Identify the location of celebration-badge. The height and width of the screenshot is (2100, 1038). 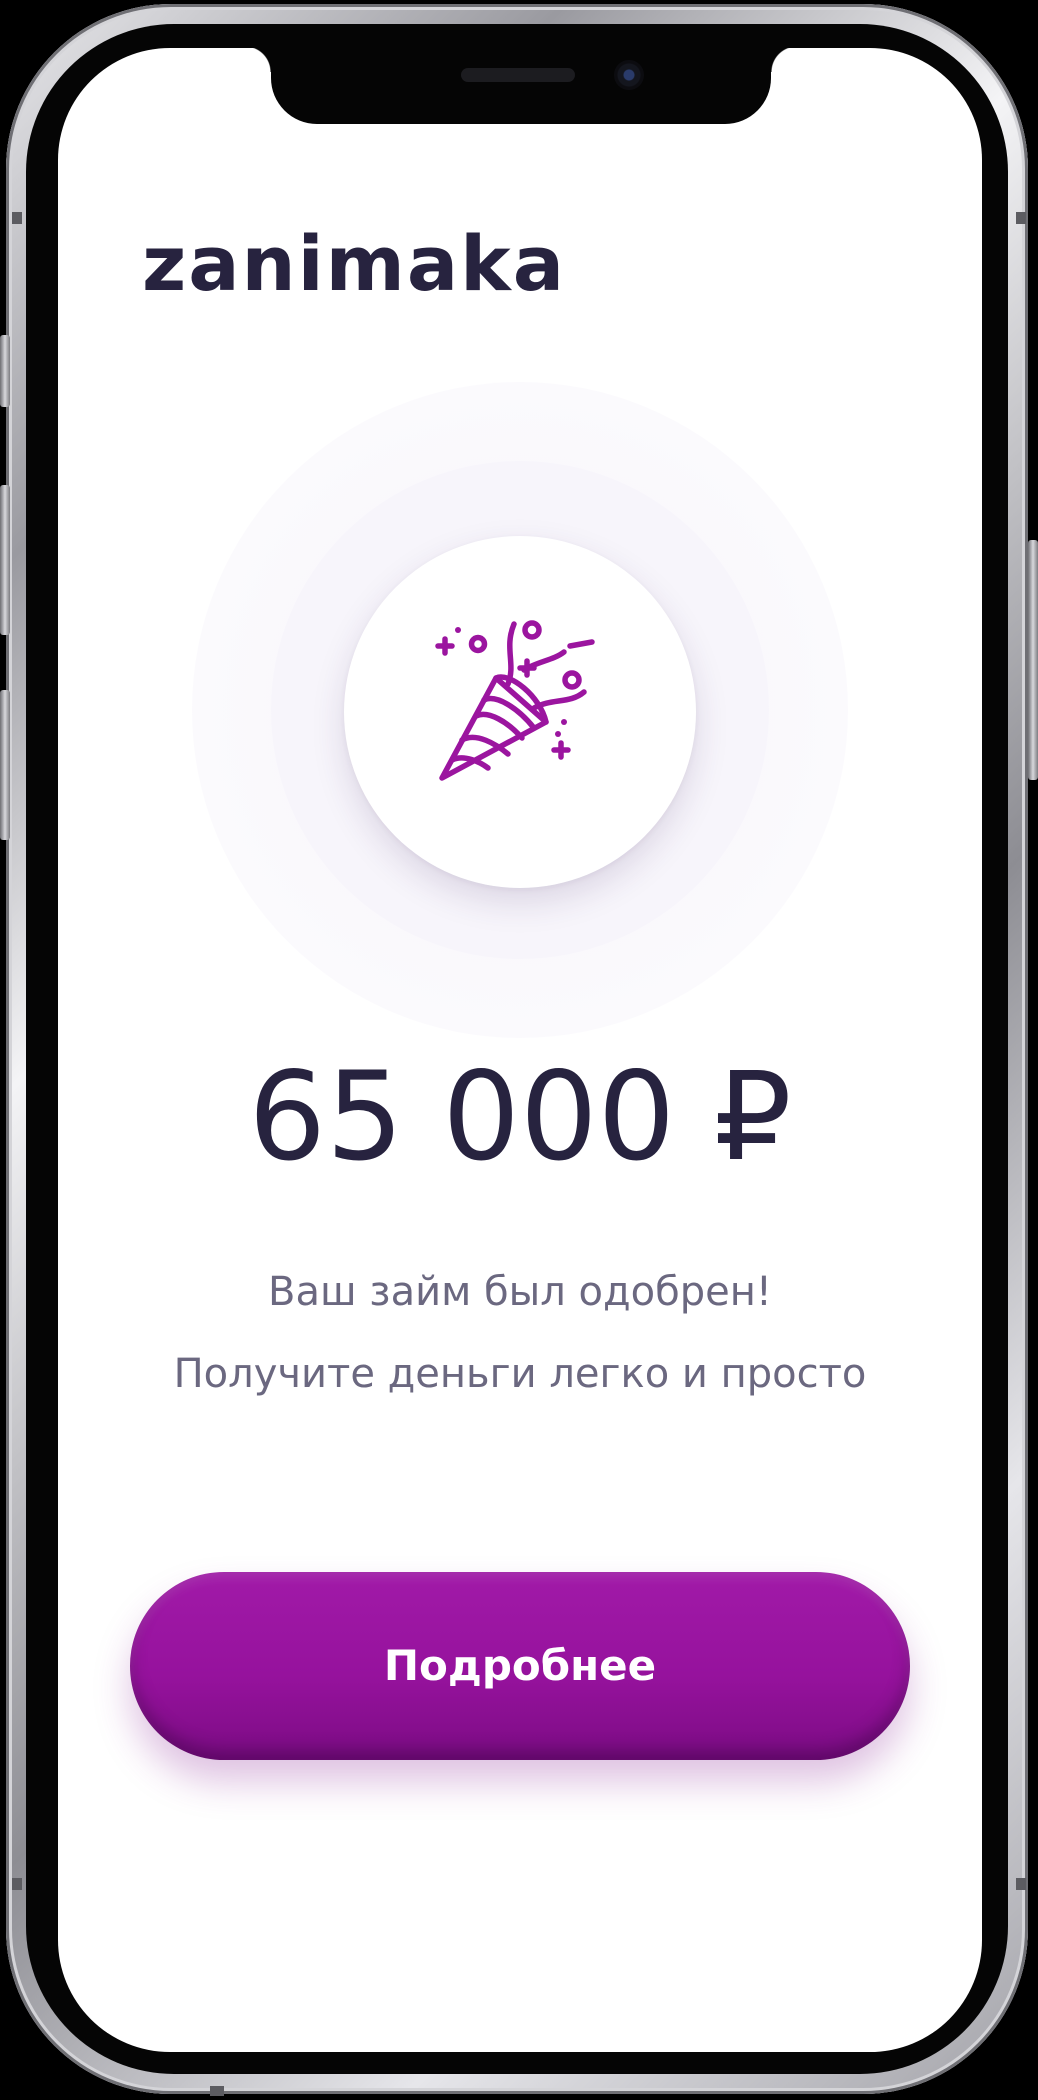
(520, 712).